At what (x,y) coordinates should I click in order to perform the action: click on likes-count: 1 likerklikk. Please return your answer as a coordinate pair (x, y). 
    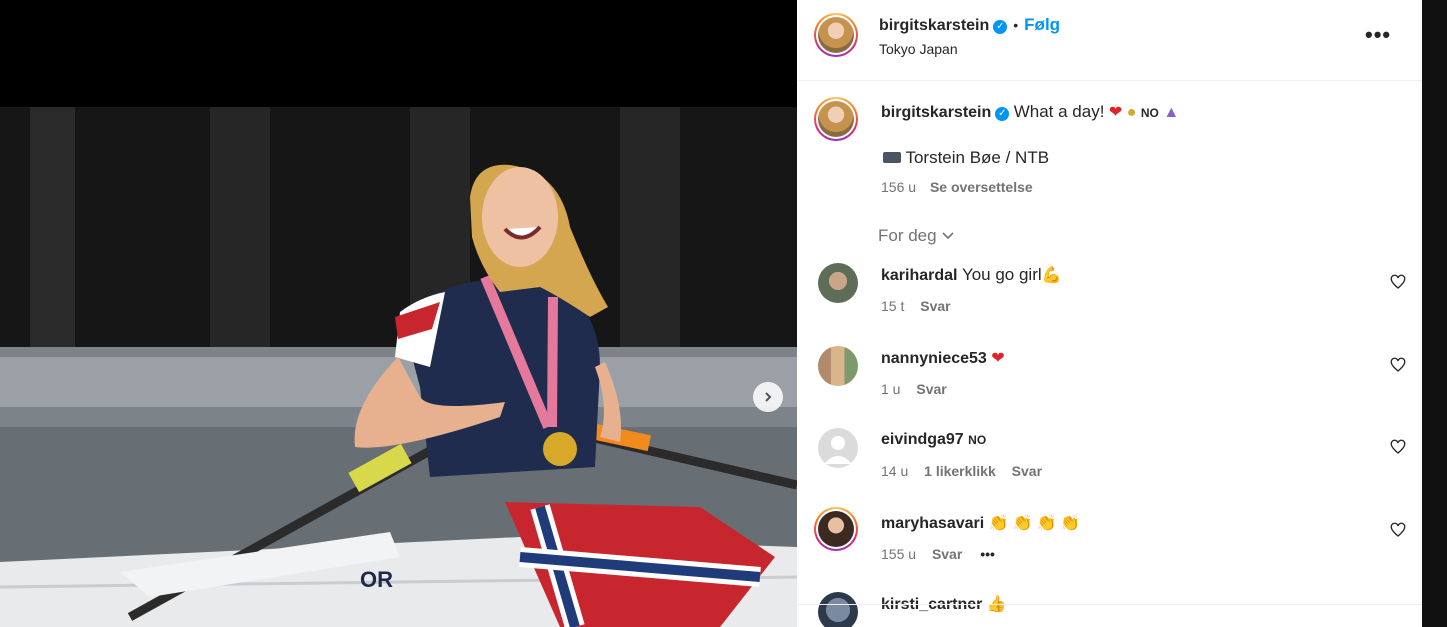
    Looking at the image, I should click on (960, 471).